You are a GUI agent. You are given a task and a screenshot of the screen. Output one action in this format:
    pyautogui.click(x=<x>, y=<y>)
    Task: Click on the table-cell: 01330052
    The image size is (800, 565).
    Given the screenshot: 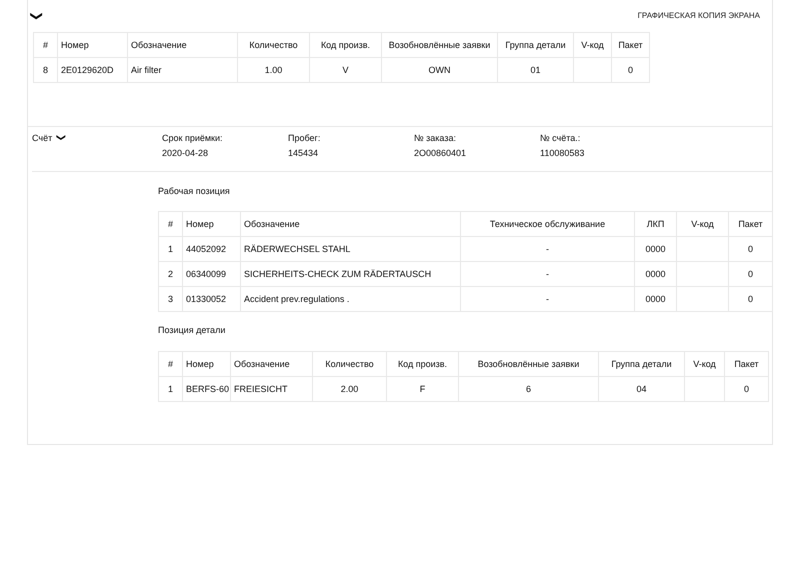 What is the action you would take?
    pyautogui.click(x=206, y=299)
    